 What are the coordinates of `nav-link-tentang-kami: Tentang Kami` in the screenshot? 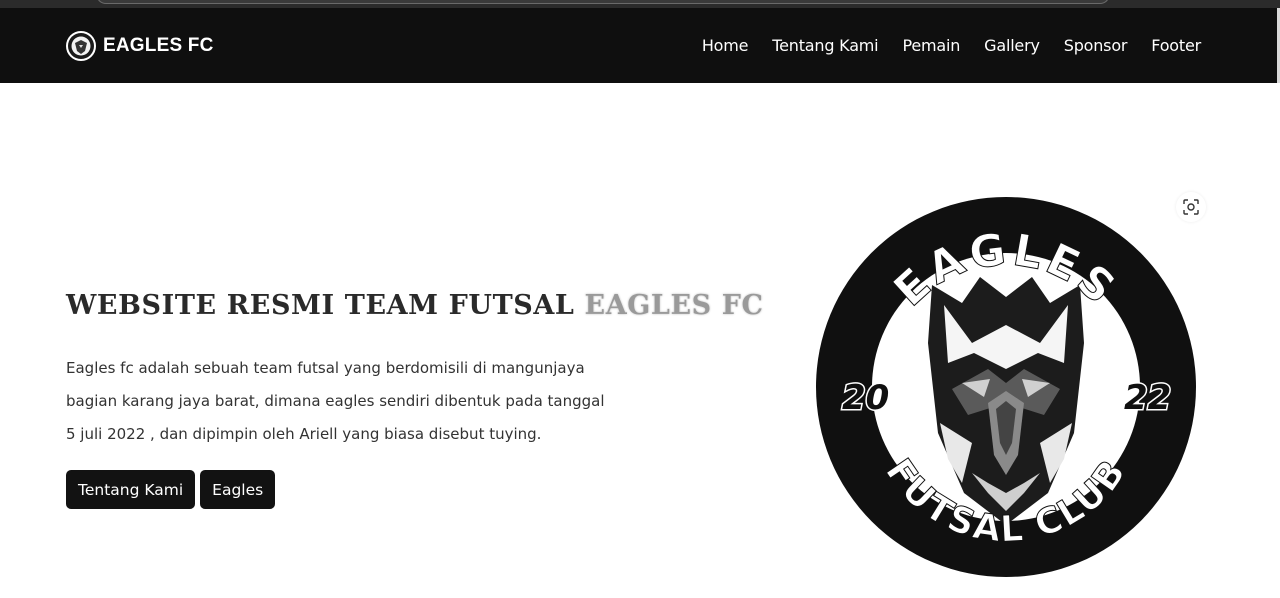 It's located at (825, 45).